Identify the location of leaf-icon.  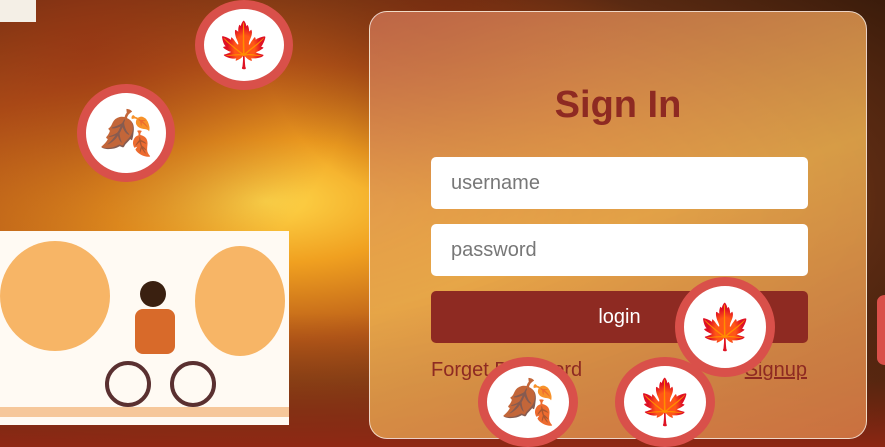
(881, 330).